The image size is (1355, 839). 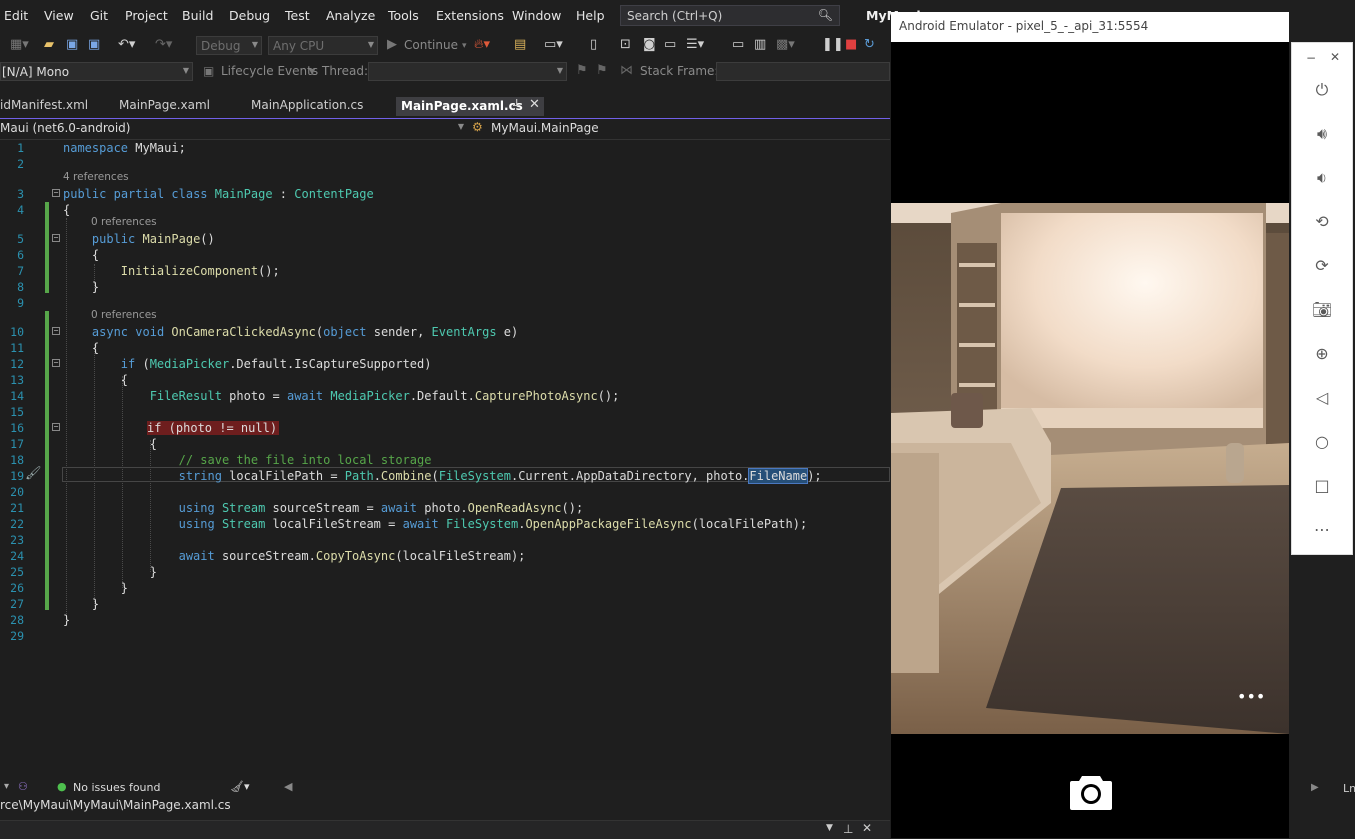 I want to click on menu-git: Git, so click(x=99, y=15).